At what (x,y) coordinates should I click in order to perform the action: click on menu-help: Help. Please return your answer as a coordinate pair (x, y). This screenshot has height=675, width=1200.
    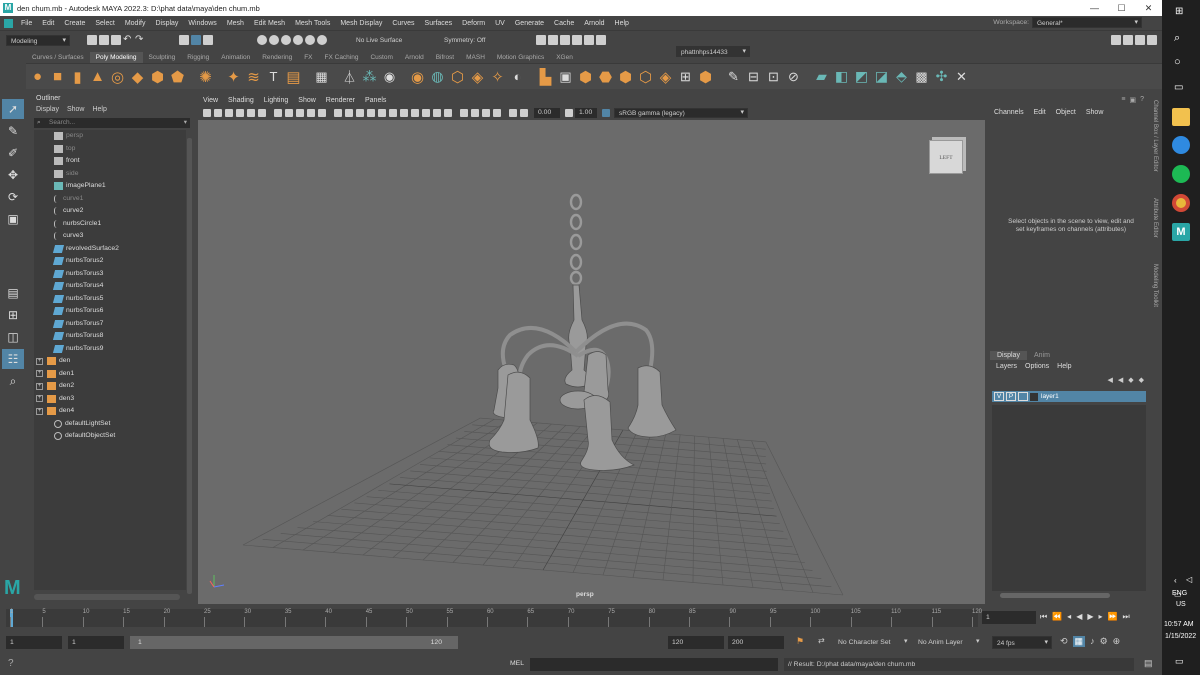
    Looking at the image, I should click on (622, 23).